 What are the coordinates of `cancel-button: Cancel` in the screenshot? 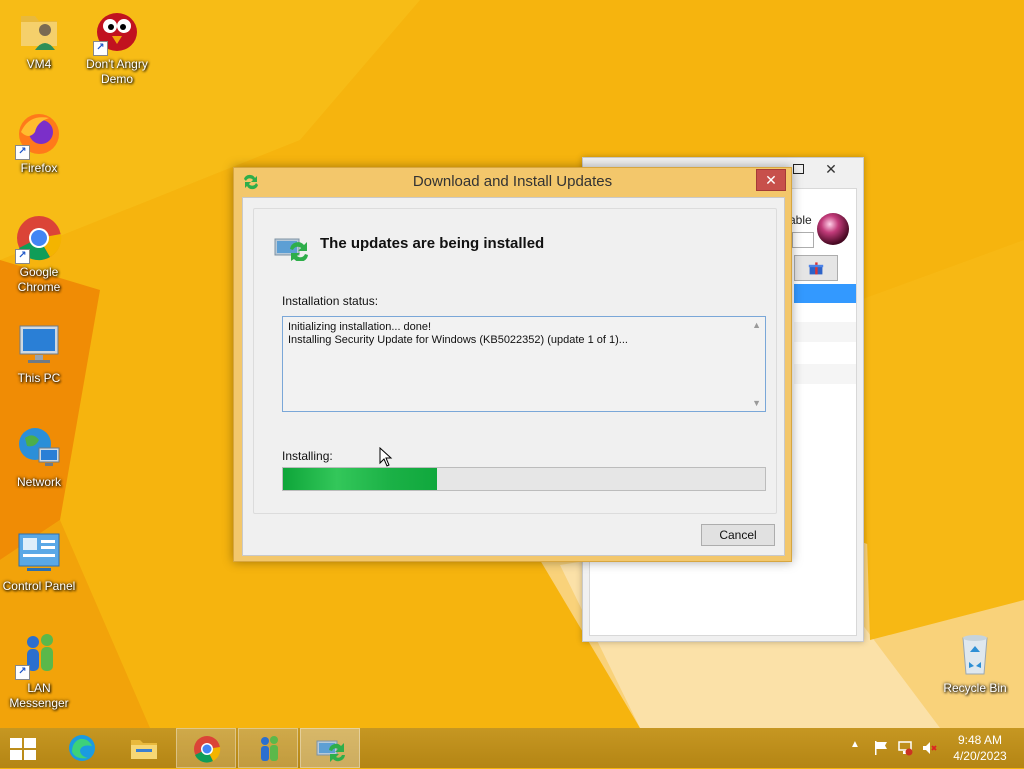 It's located at (738, 535).